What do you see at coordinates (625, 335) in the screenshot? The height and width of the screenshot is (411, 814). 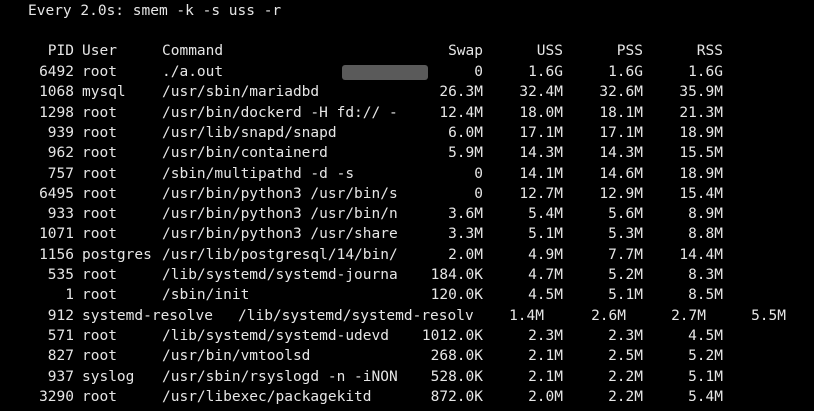 I see `pss-cell: 2.3M` at bounding box center [625, 335].